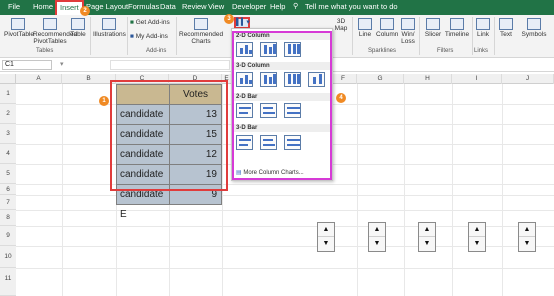 This screenshot has width=554, height=296. Describe the element at coordinates (528, 79) in the screenshot. I see `column-header: J` at that location.